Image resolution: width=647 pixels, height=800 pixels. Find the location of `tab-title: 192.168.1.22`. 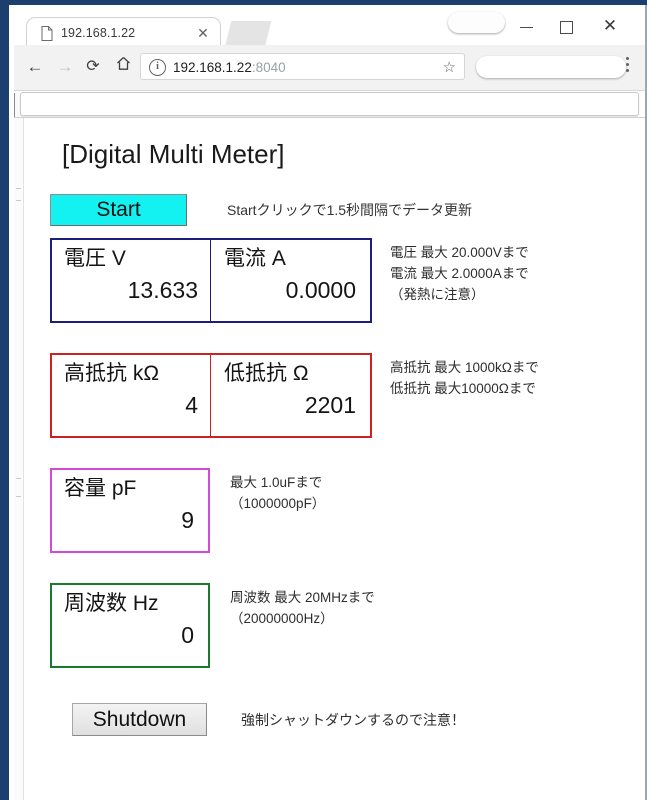

tab-title: 192.168.1.22 is located at coordinates (98, 33).